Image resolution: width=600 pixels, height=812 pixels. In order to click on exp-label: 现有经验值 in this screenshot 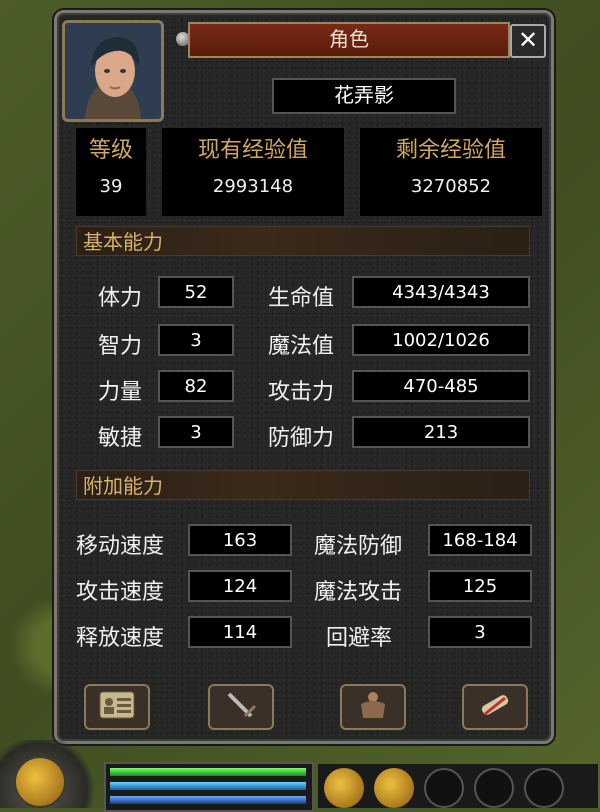, I will do `click(252, 150)`.